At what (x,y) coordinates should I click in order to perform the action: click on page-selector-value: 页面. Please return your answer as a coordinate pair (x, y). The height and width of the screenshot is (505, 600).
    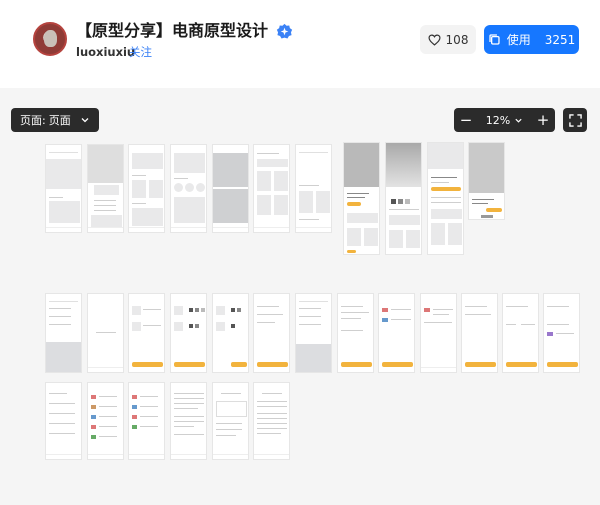
    Looking at the image, I should click on (59, 120).